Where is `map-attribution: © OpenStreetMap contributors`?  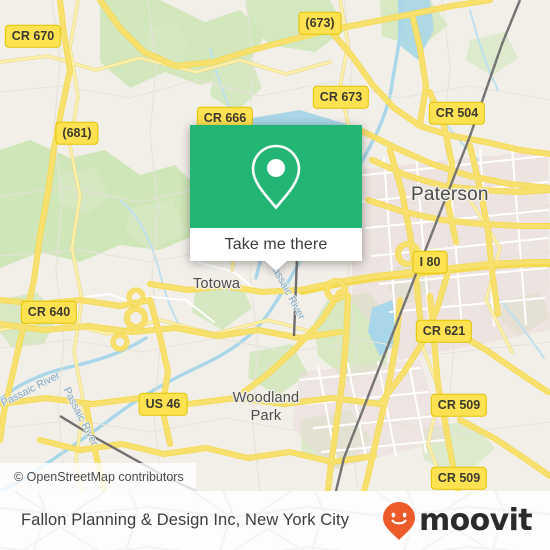
map-attribution: © OpenStreetMap contributors is located at coordinates (98, 477).